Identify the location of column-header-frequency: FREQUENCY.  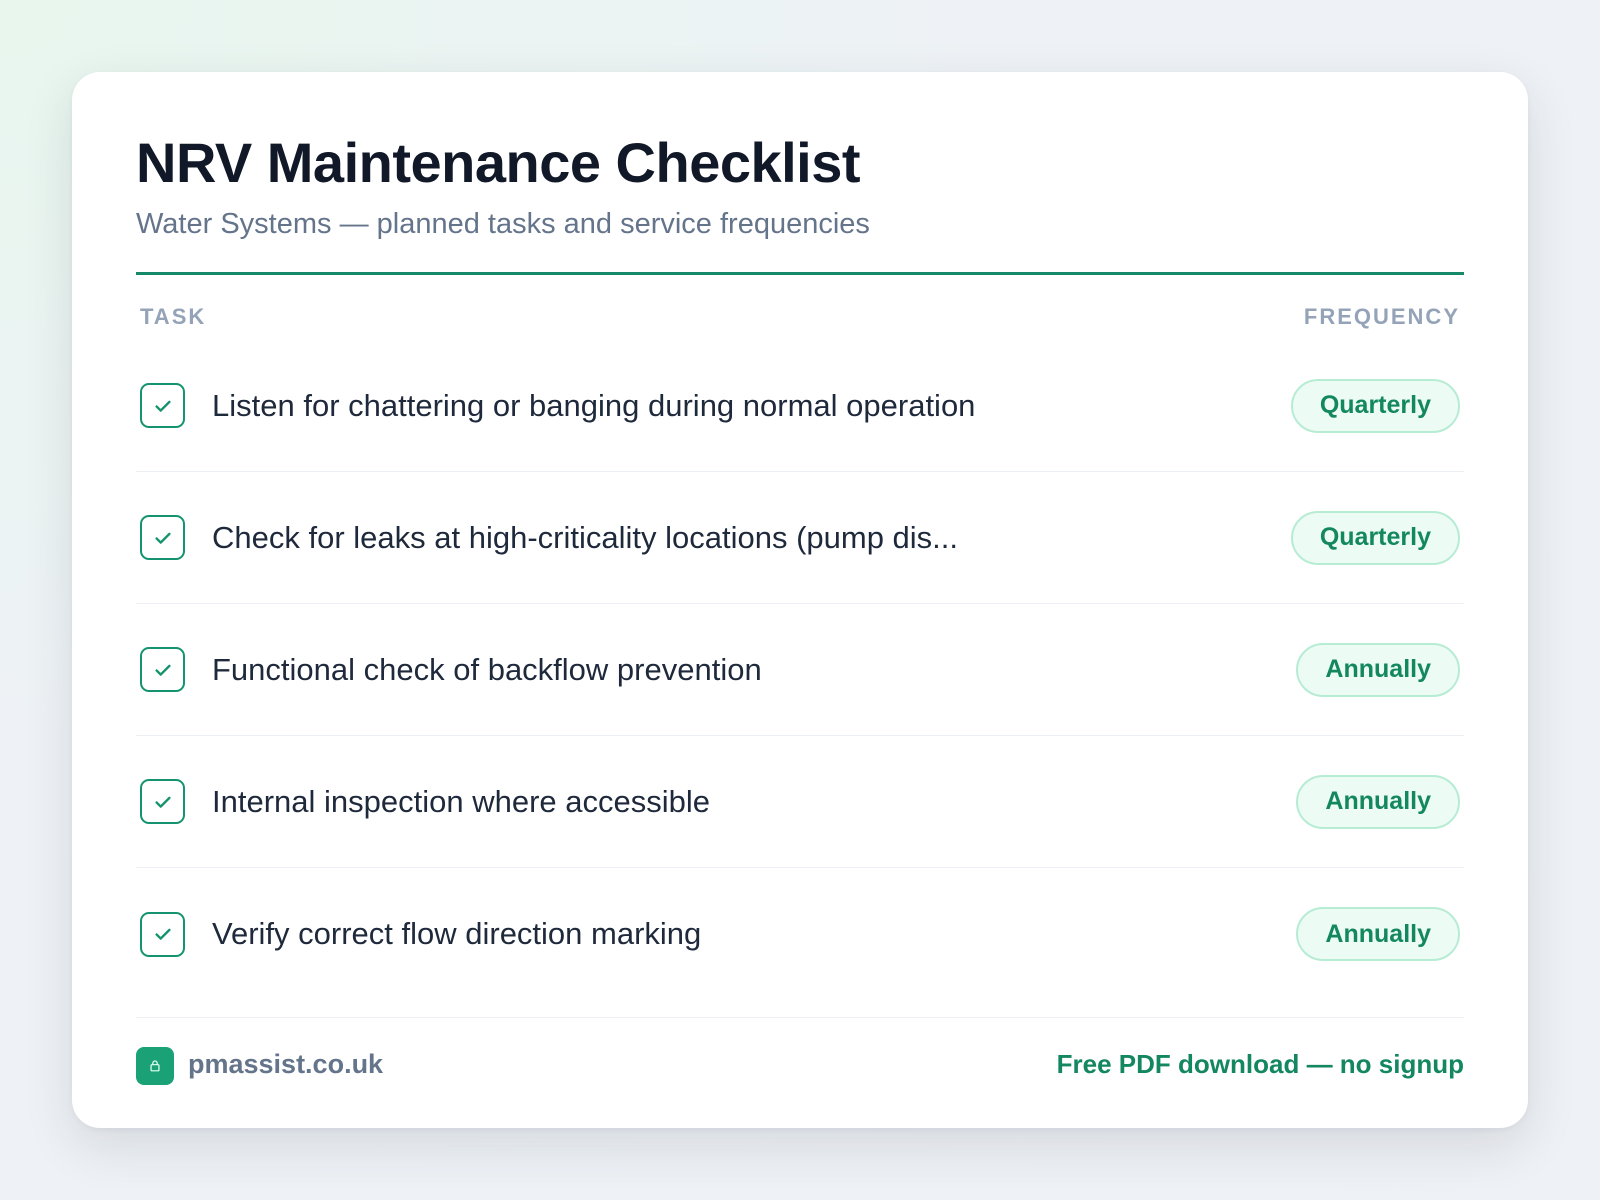
(1381, 316).